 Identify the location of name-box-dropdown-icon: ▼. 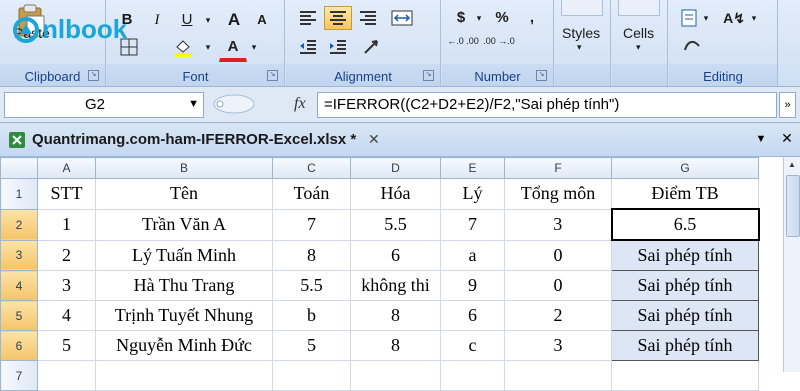
(193, 104).